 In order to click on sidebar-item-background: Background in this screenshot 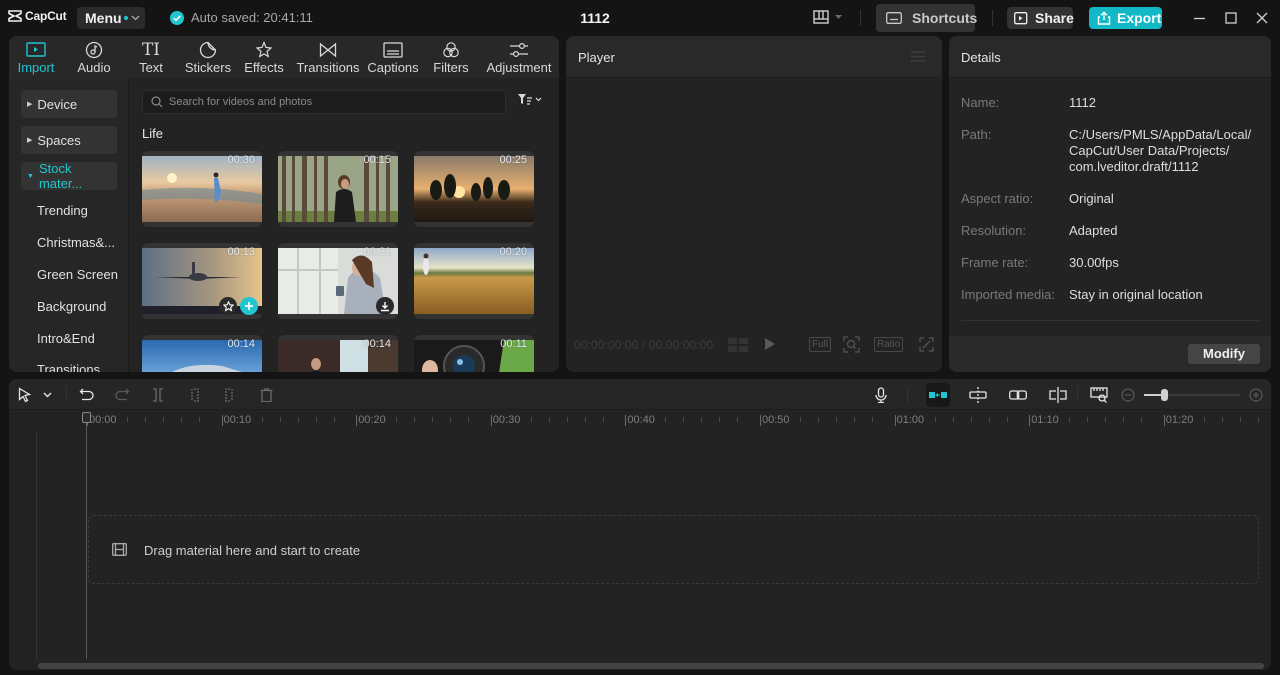, I will do `click(71, 306)`.